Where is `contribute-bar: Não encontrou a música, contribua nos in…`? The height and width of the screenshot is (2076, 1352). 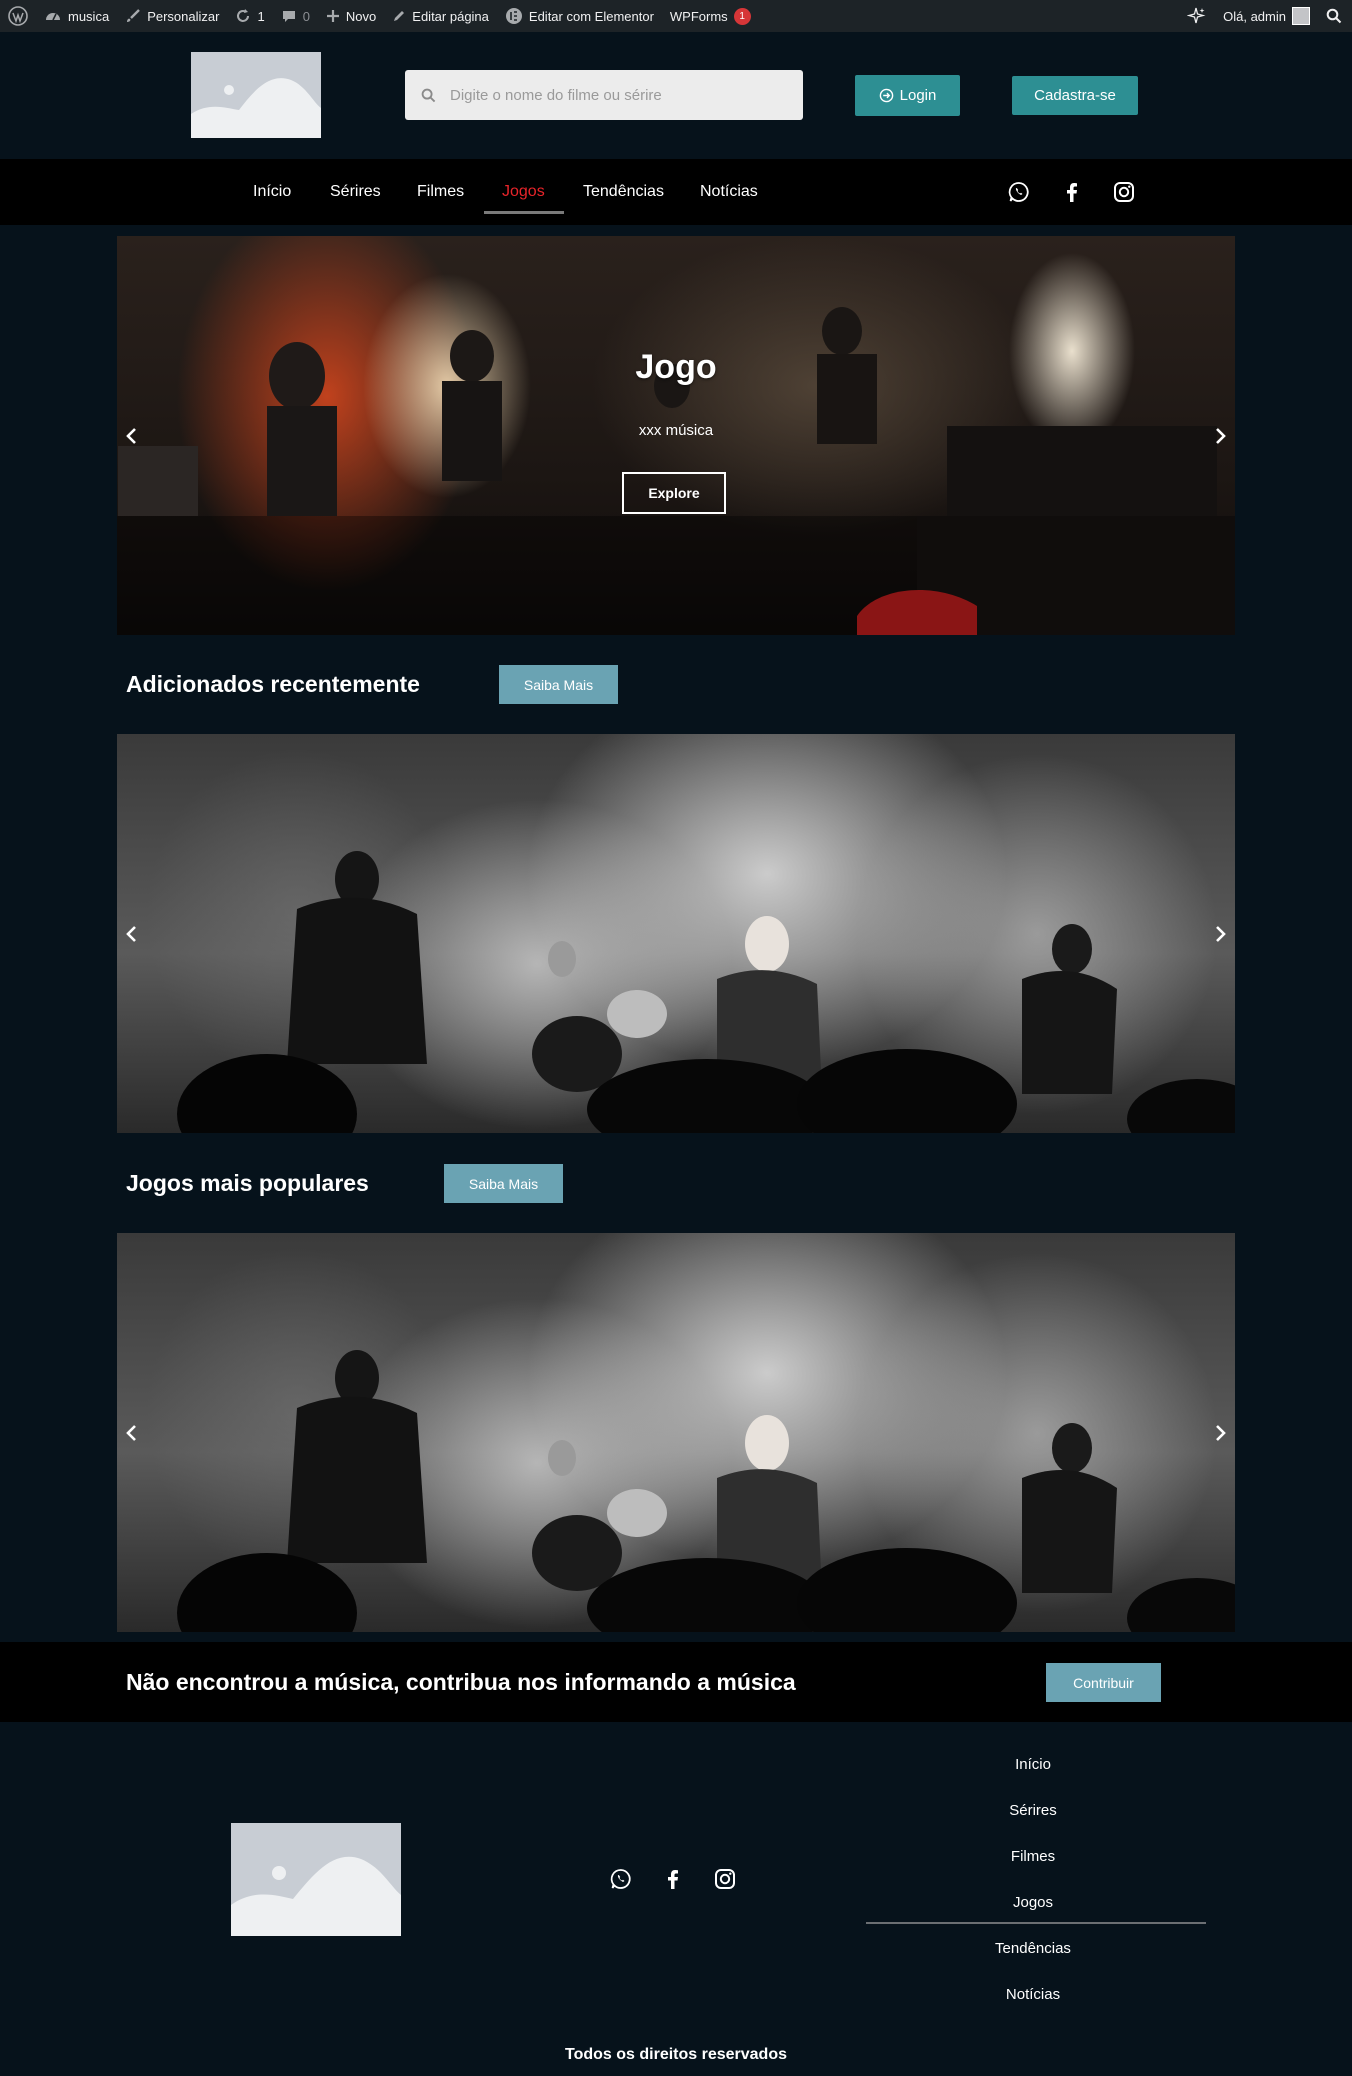
contribute-bar: Não encontrou a música, contribua nos in… is located at coordinates (676, 1682).